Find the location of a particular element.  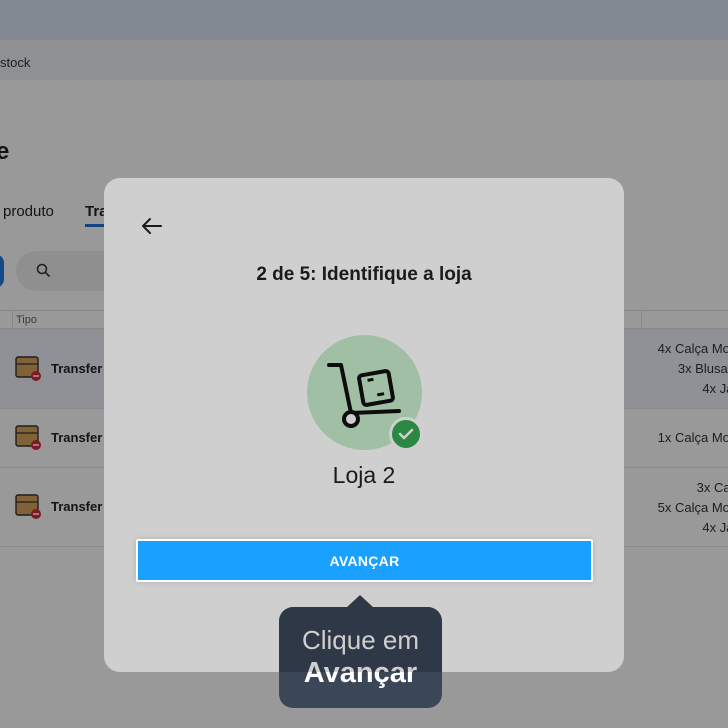

guide-tooltip: Clique em Avançar is located at coordinates (360, 651).